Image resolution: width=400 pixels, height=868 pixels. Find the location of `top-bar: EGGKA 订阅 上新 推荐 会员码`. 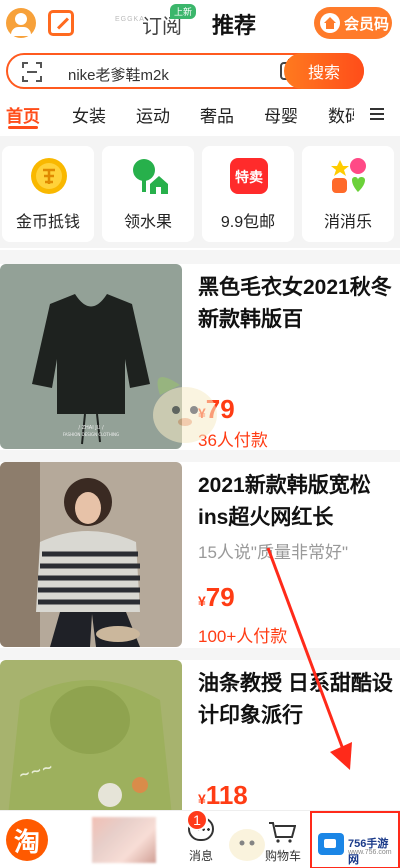

top-bar: EGGKA 订阅 上新 推荐 会员码 is located at coordinates (200, 24).